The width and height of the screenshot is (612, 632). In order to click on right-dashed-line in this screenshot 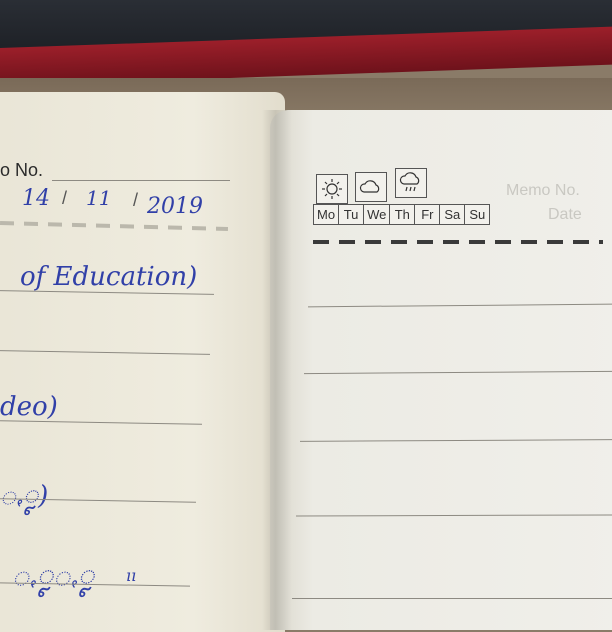, I will do `click(458, 242)`.